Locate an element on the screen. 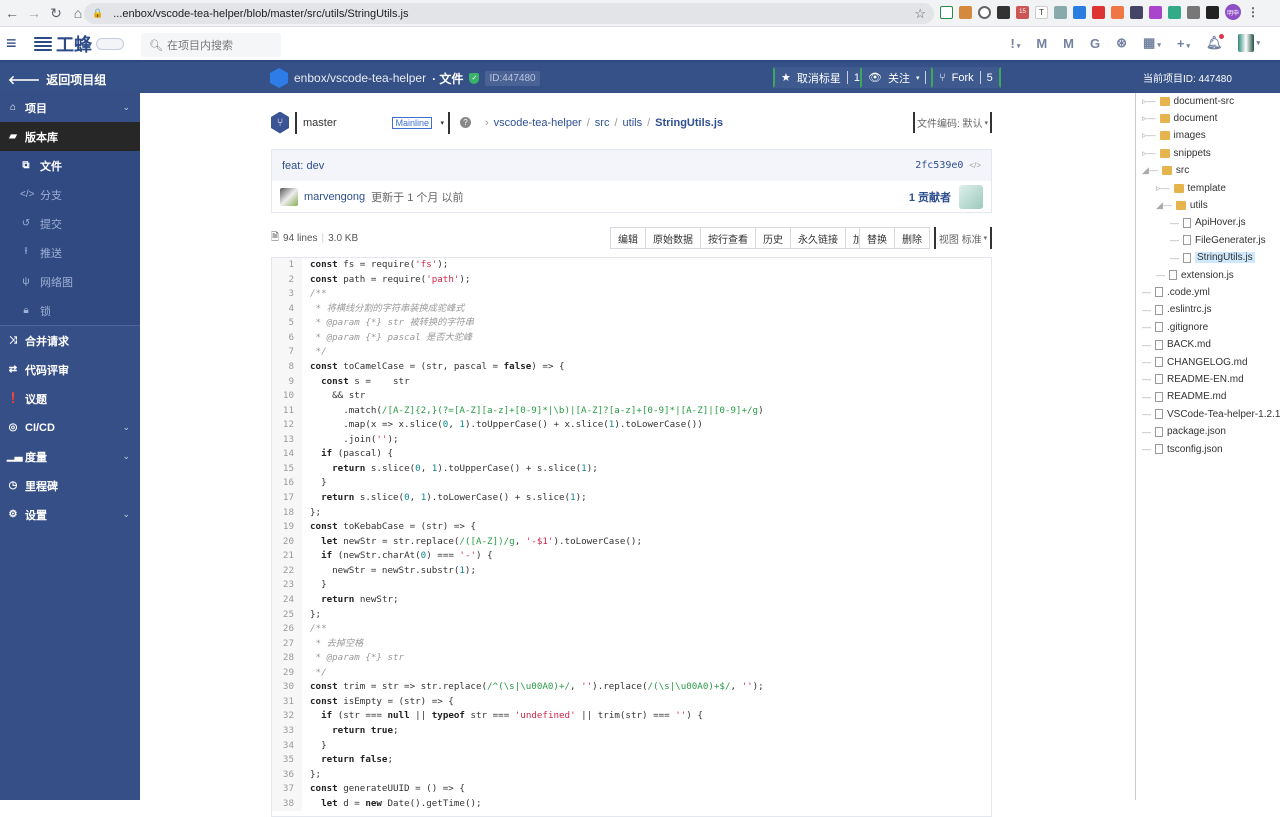 The image size is (1280, 817). help-circle-icon: ⊛ is located at coordinates (1121, 43).